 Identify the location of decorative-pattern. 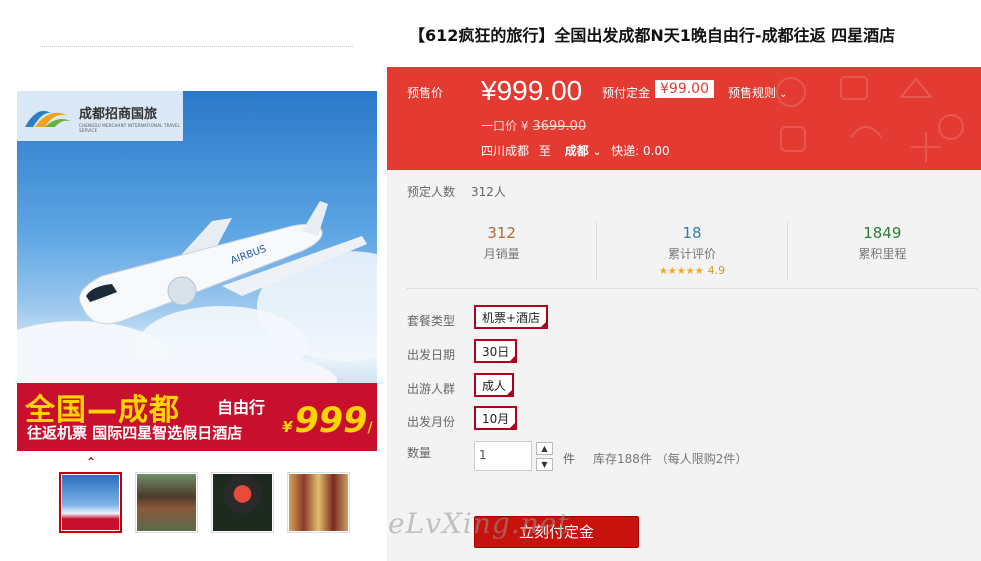
(870, 119).